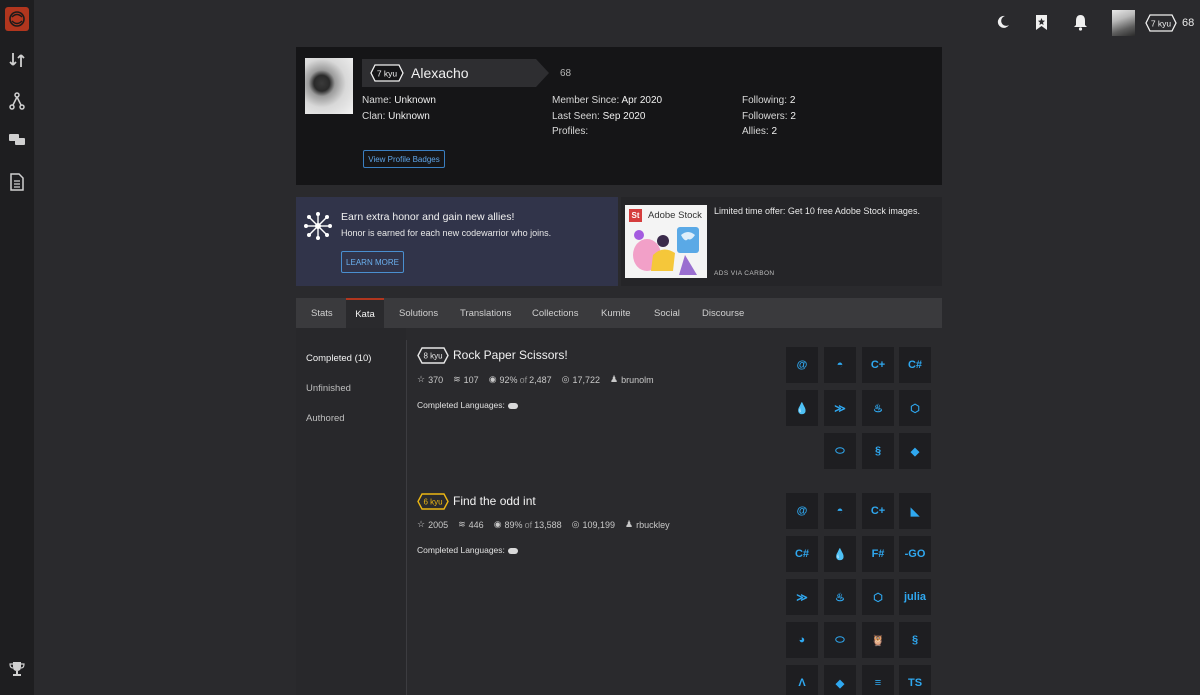 This screenshot has height=695, width=1200. Describe the element at coordinates (637, 380) in the screenshot. I see `kata-author: brunolm` at that location.